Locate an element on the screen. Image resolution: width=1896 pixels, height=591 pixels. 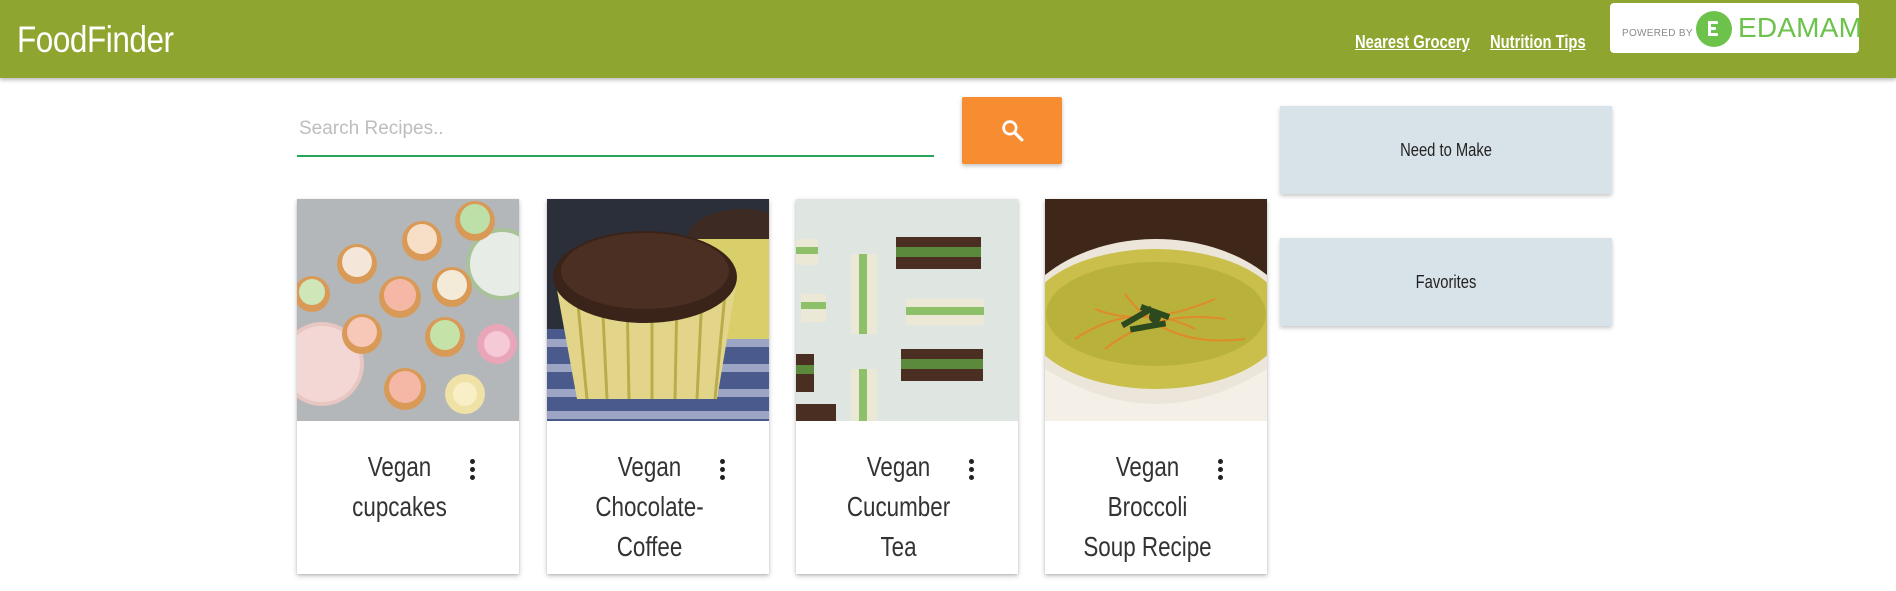
recipe-card: Vegan cupcakes is located at coordinates (408, 386).